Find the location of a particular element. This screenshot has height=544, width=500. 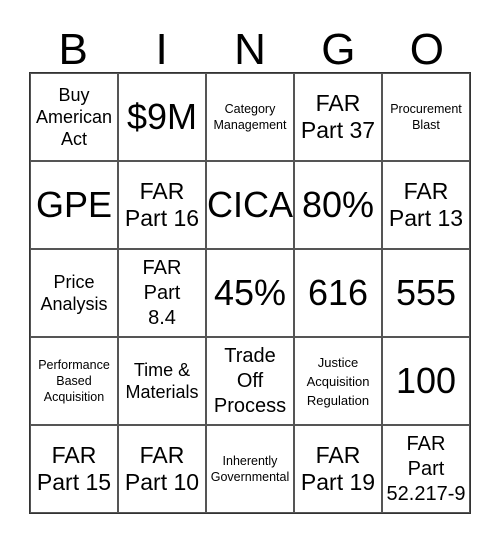

bingo-cell: Procurement Blast is located at coordinates (426, 117).